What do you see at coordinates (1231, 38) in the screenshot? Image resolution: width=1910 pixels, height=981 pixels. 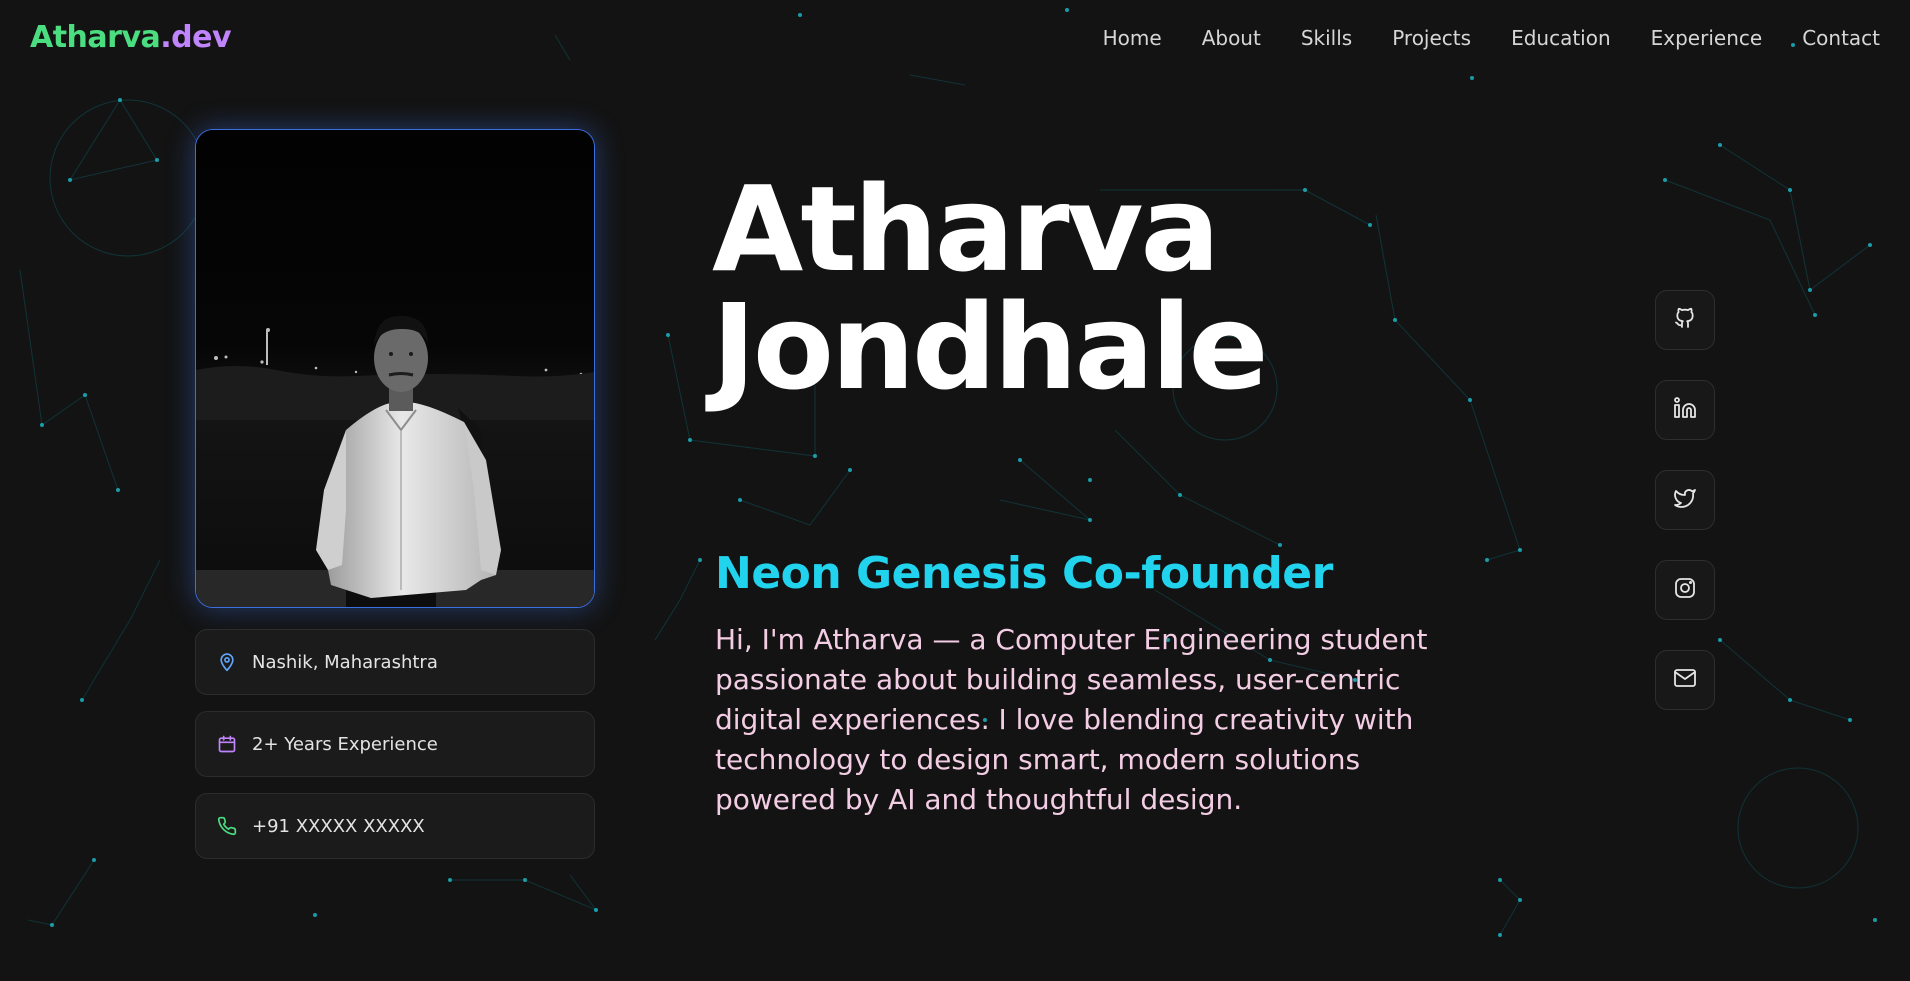 I see `nav-item-about: About` at bounding box center [1231, 38].